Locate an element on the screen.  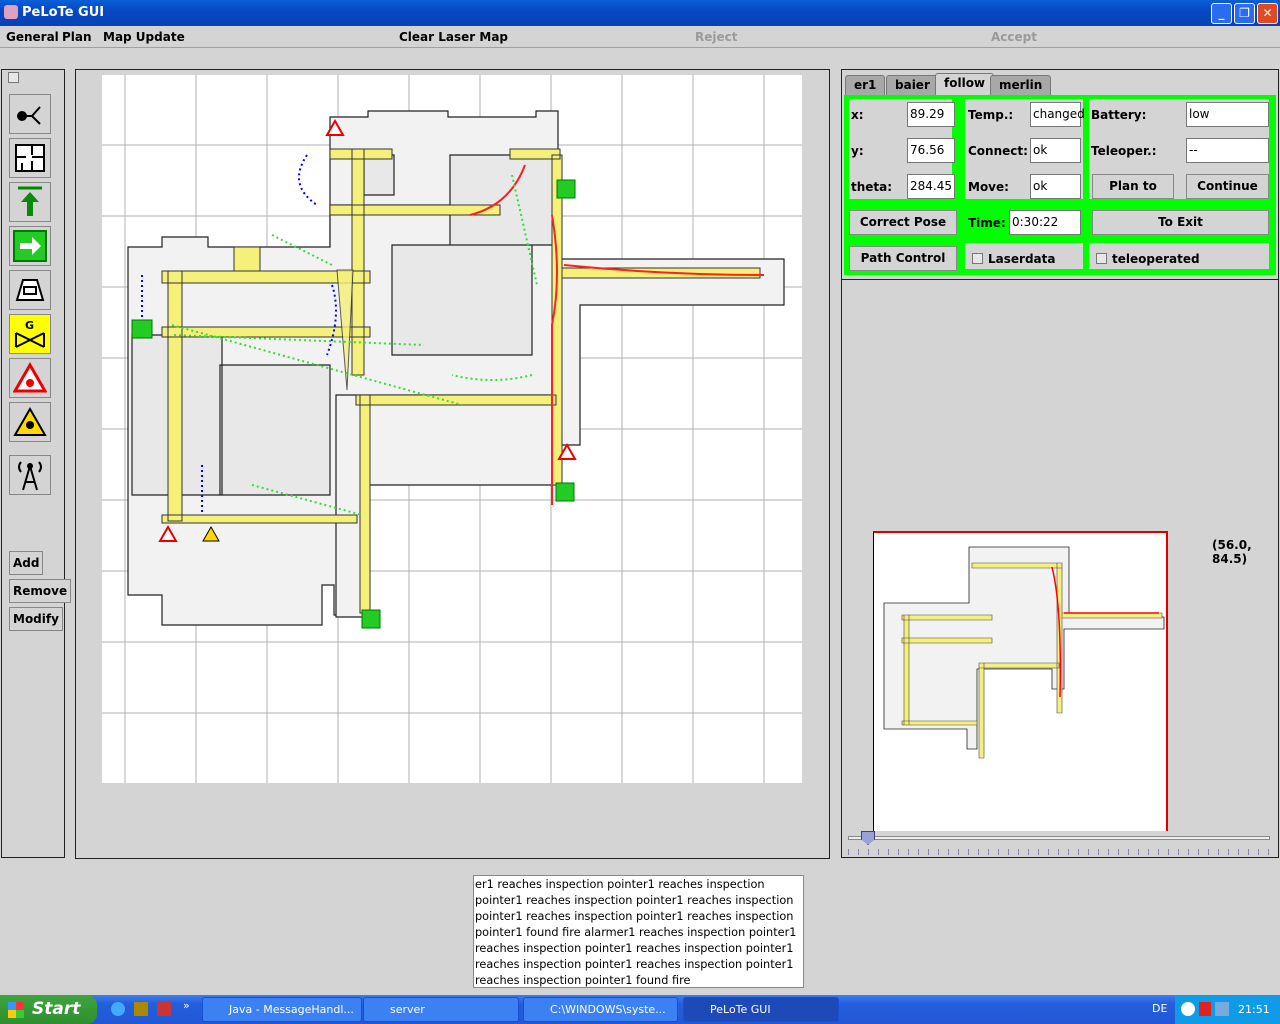
theta-field: 284.45 is located at coordinates (931, 186).